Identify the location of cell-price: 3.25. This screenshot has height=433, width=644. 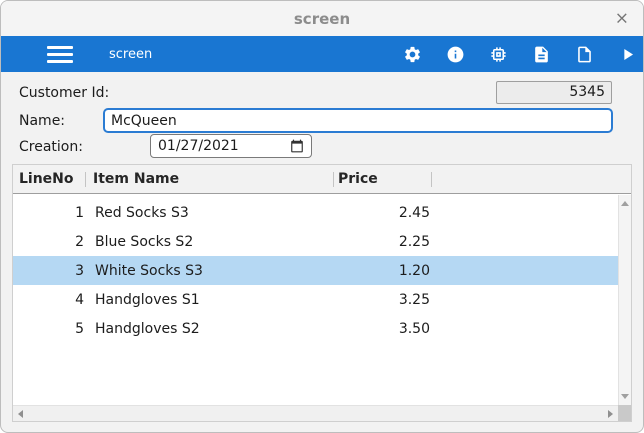
(414, 299).